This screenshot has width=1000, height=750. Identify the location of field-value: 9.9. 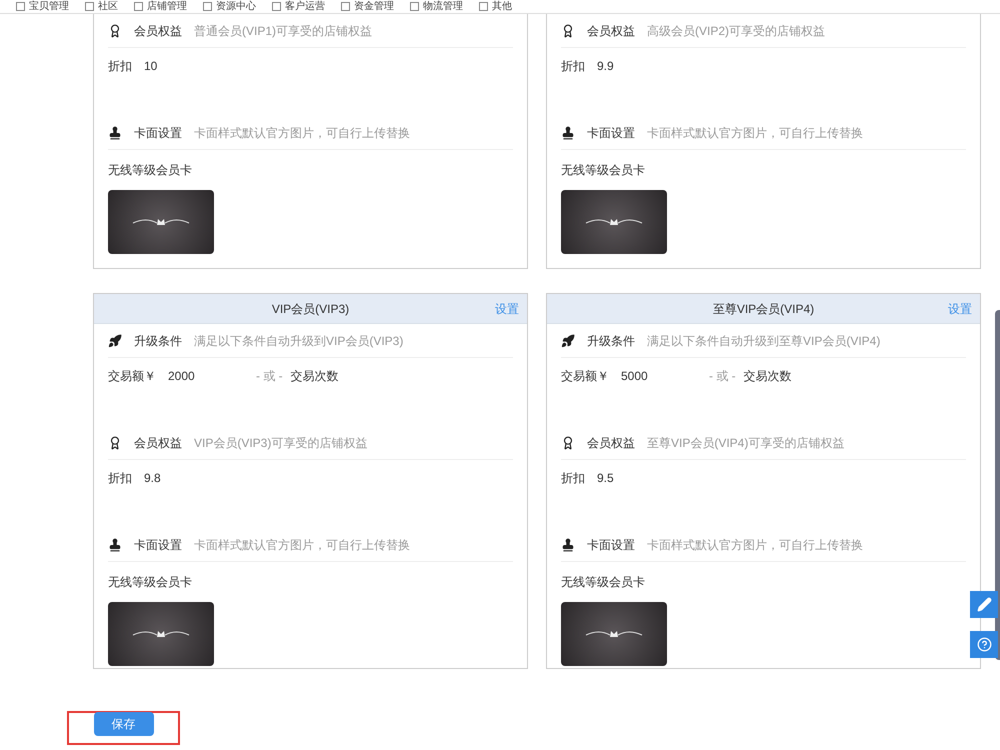
(606, 66).